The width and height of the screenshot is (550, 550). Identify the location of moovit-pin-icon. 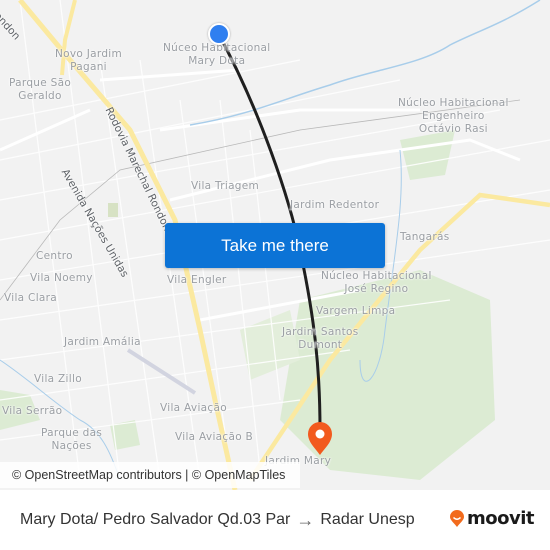
(457, 518).